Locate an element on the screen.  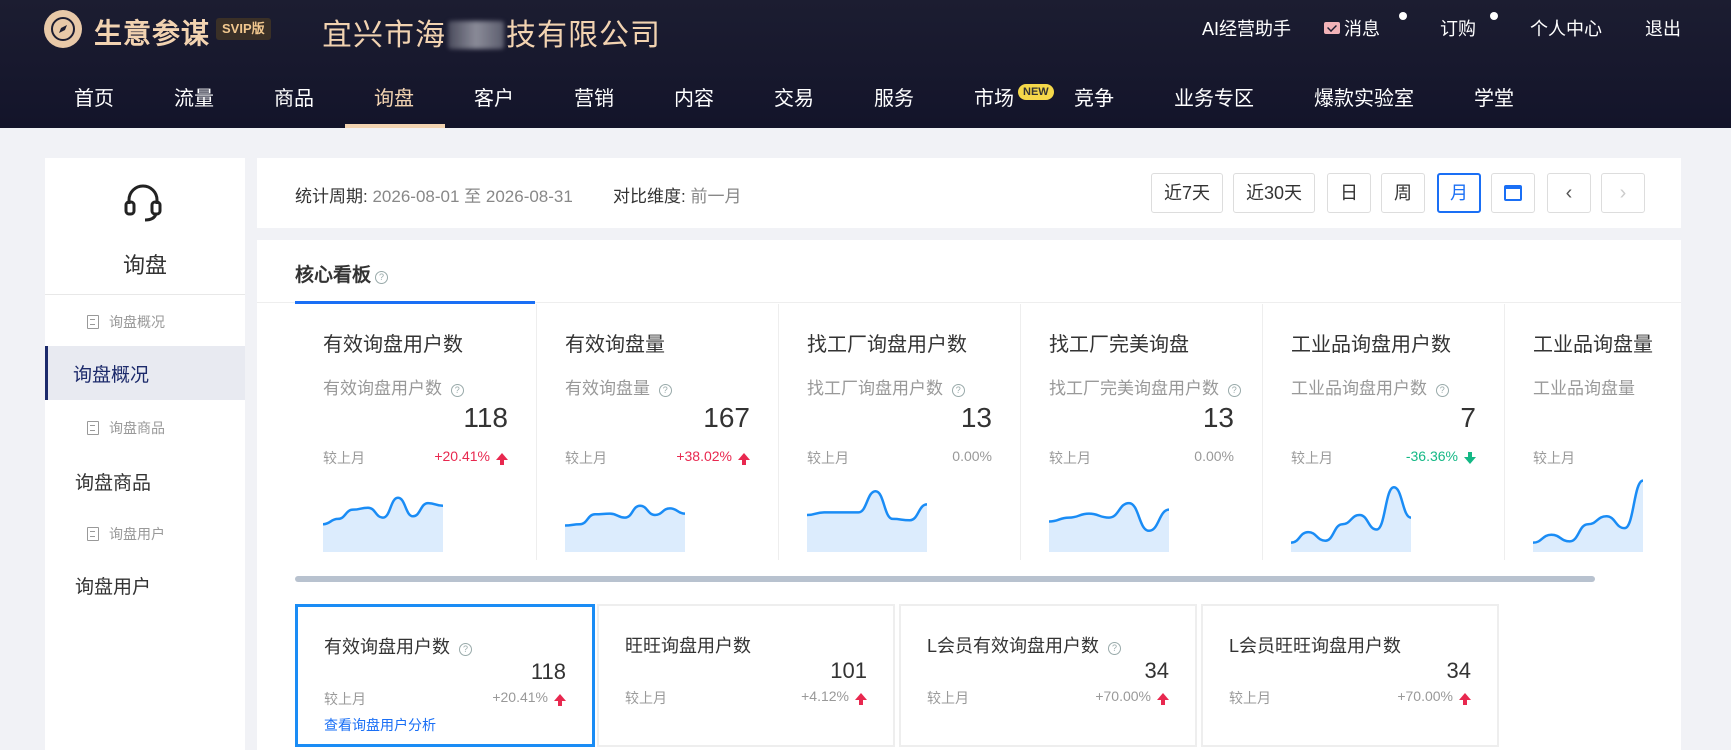
orders-dot is located at coordinates (1494, 16).